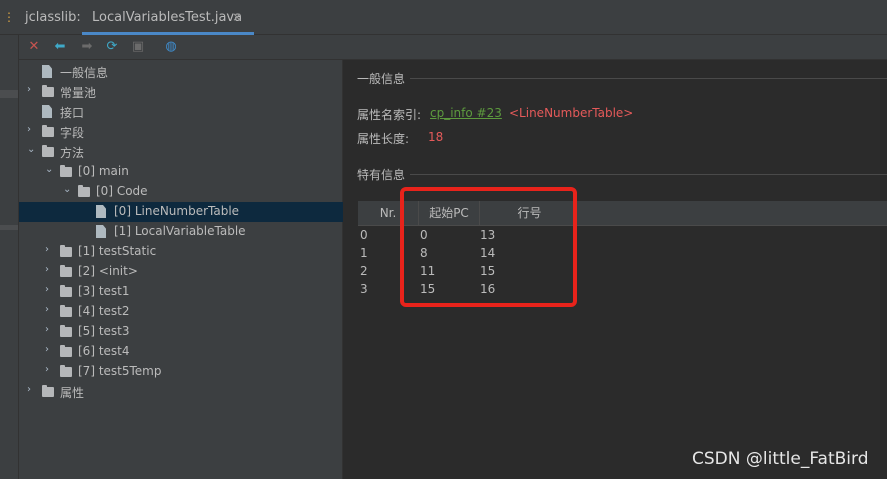  What do you see at coordinates (488, 247) in the screenshot?
I see `highlight-annotation` at bounding box center [488, 247].